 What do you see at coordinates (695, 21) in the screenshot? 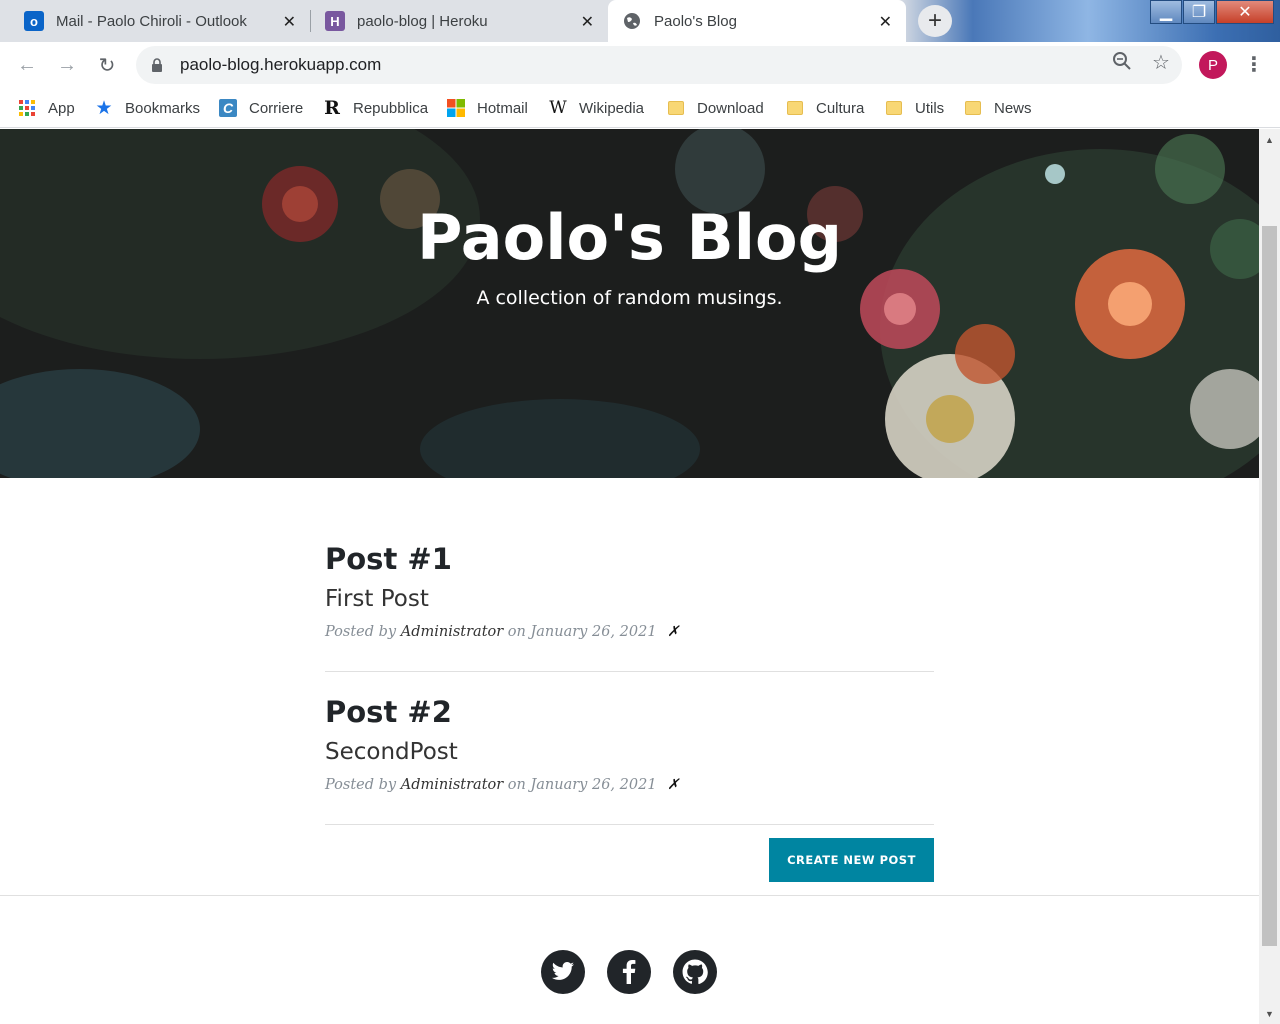
I see `tab-title: Paolo's Blog` at bounding box center [695, 21].